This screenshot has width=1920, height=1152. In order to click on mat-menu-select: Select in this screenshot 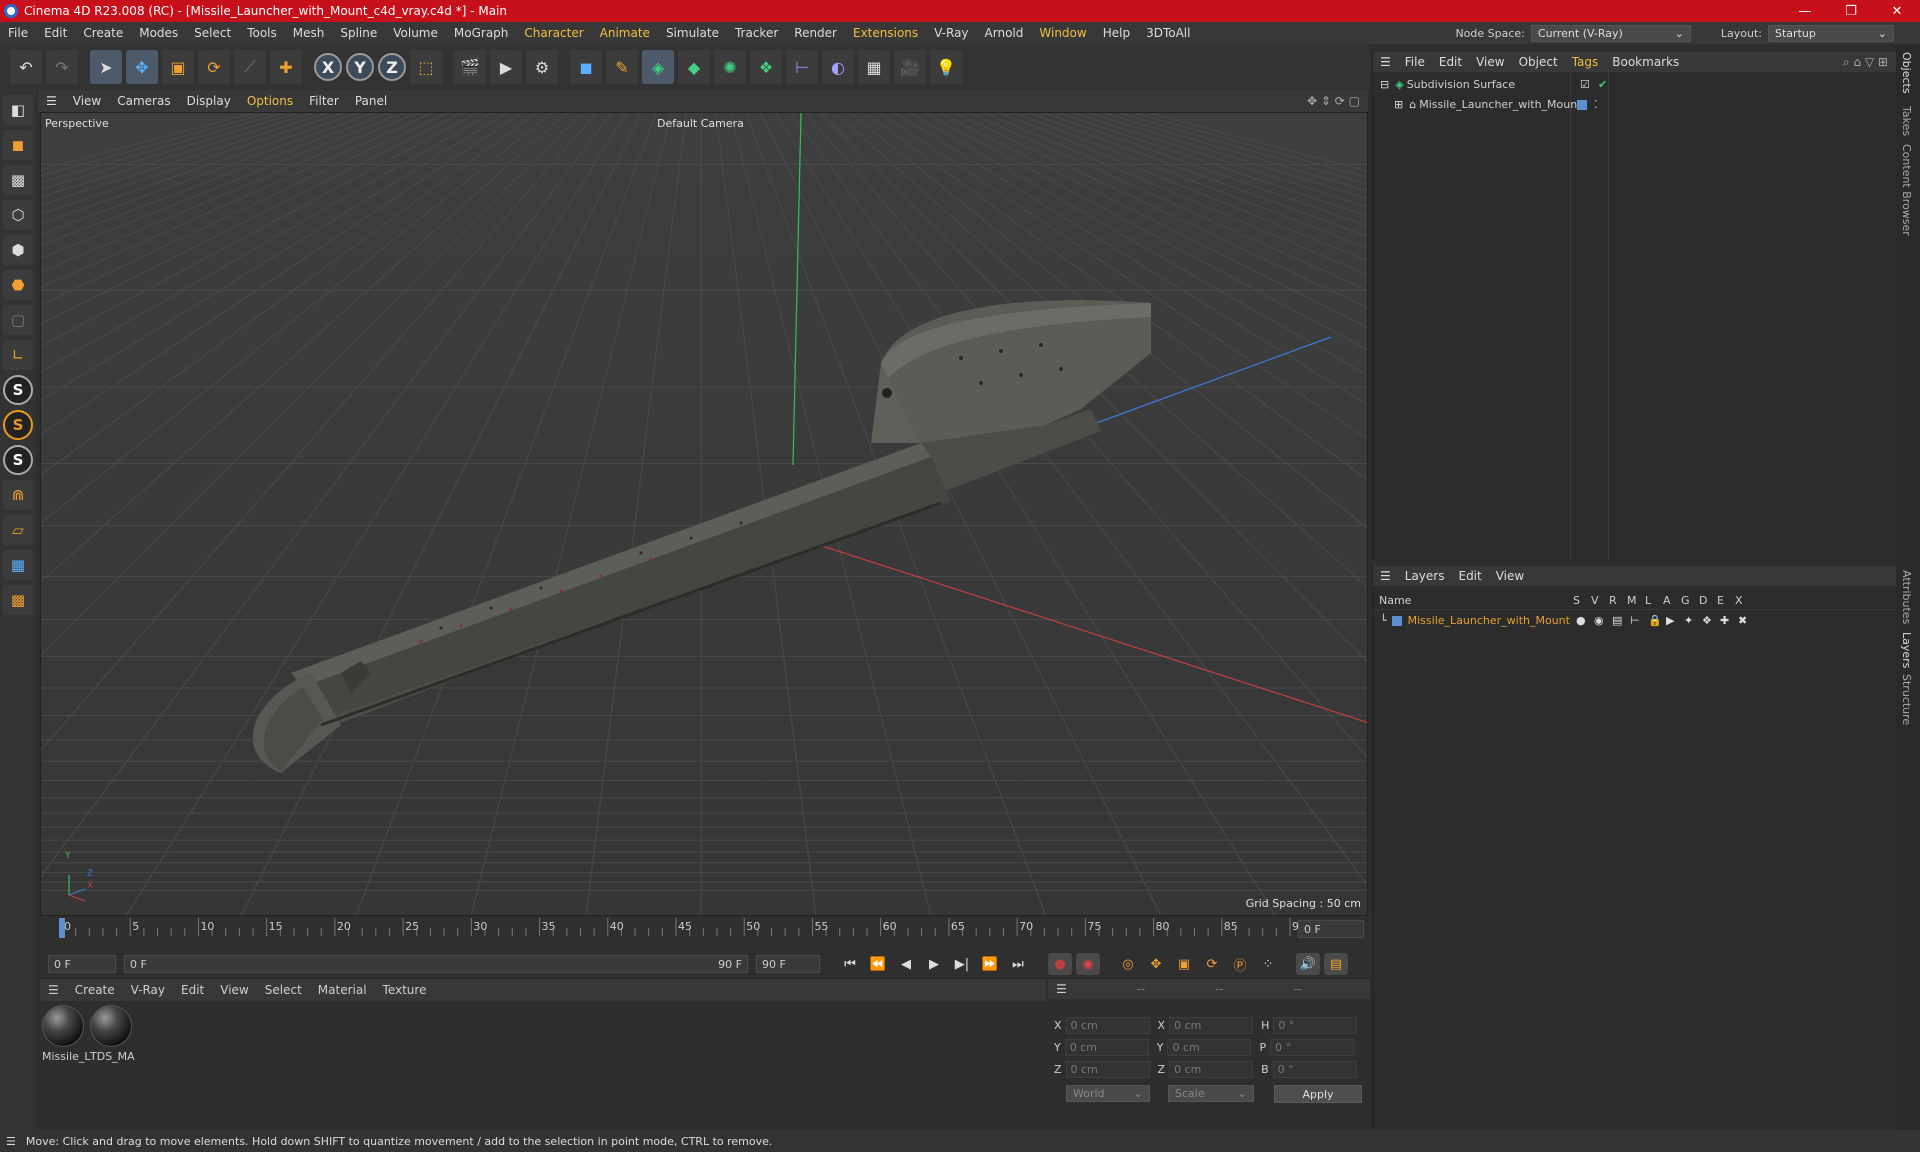, I will do `click(283, 990)`.